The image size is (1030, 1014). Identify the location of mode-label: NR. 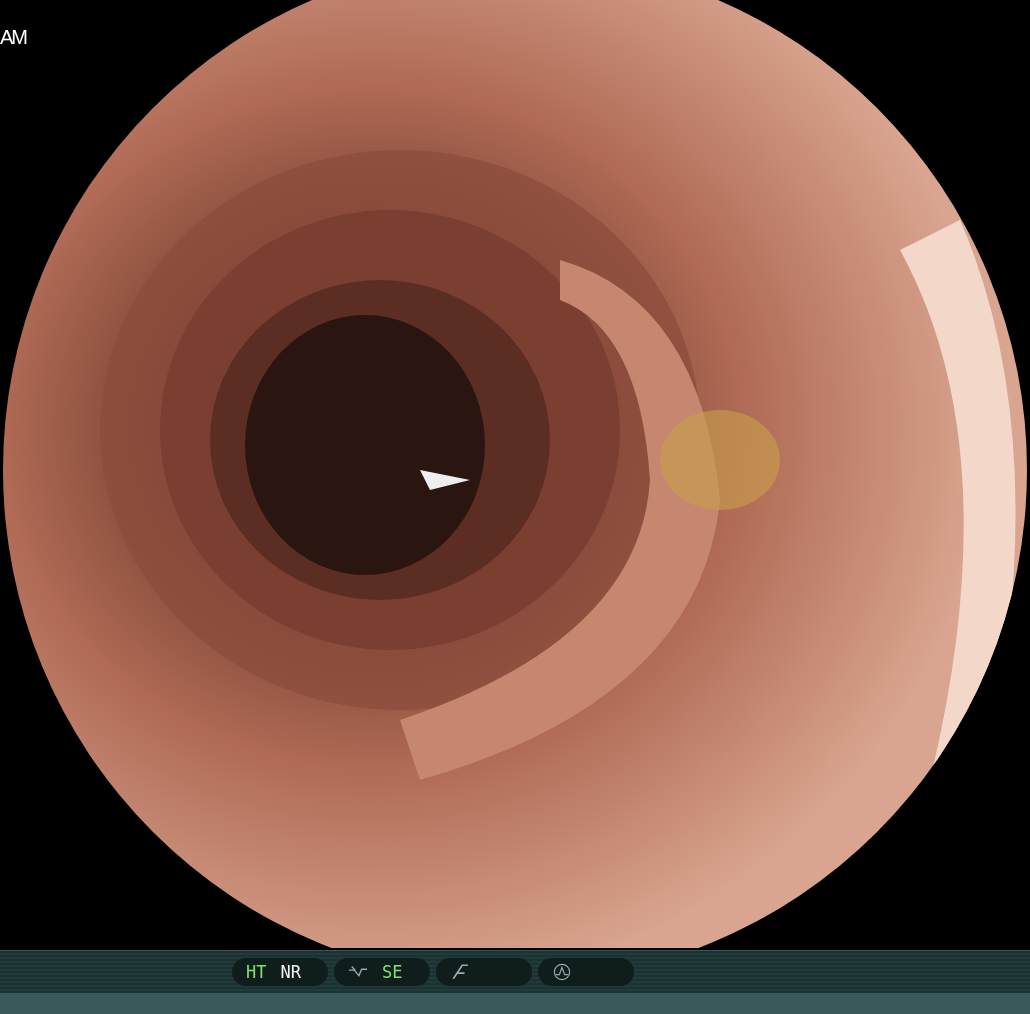
(290, 972).